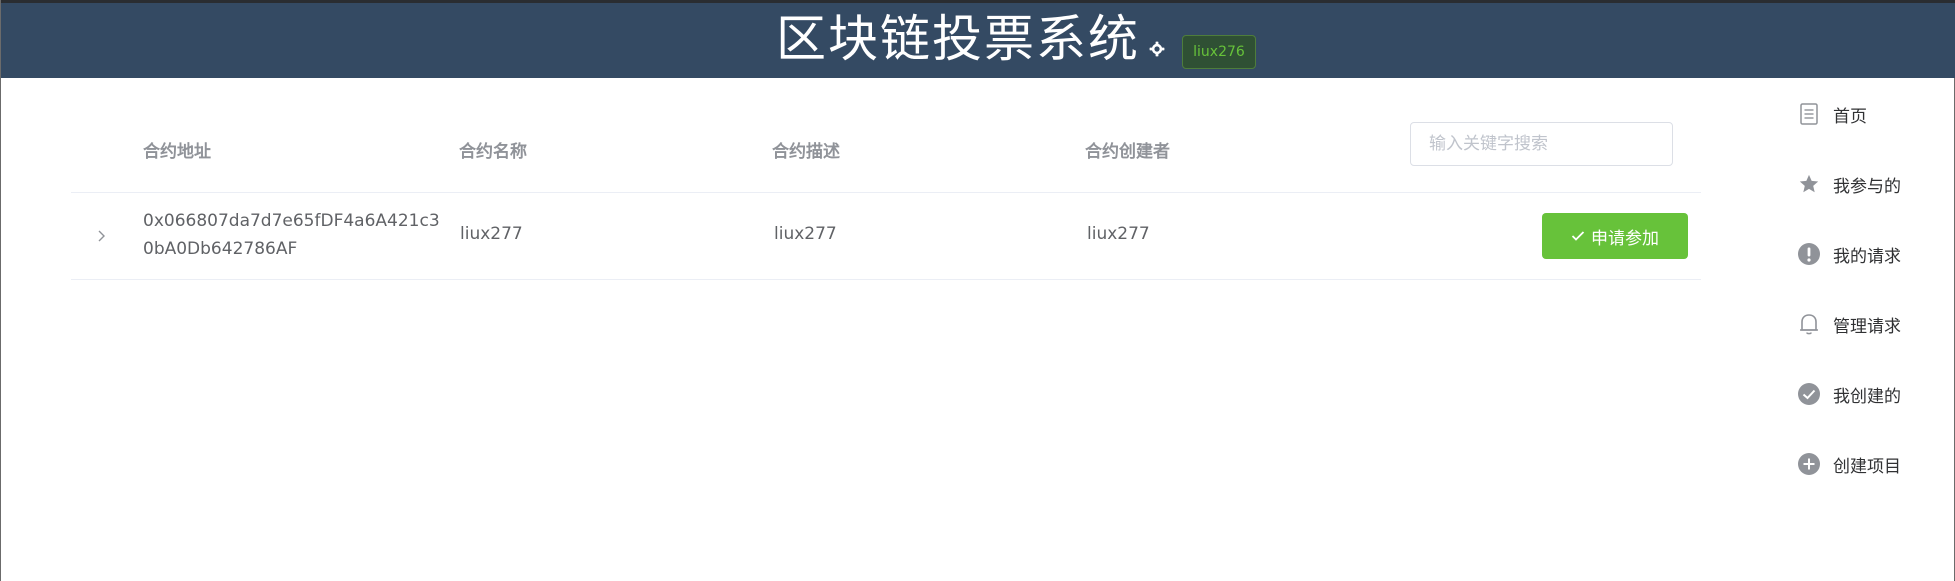 This screenshot has width=1955, height=581. Describe the element at coordinates (493, 152) in the screenshot. I see `column-header-name: 合约名称` at that location.